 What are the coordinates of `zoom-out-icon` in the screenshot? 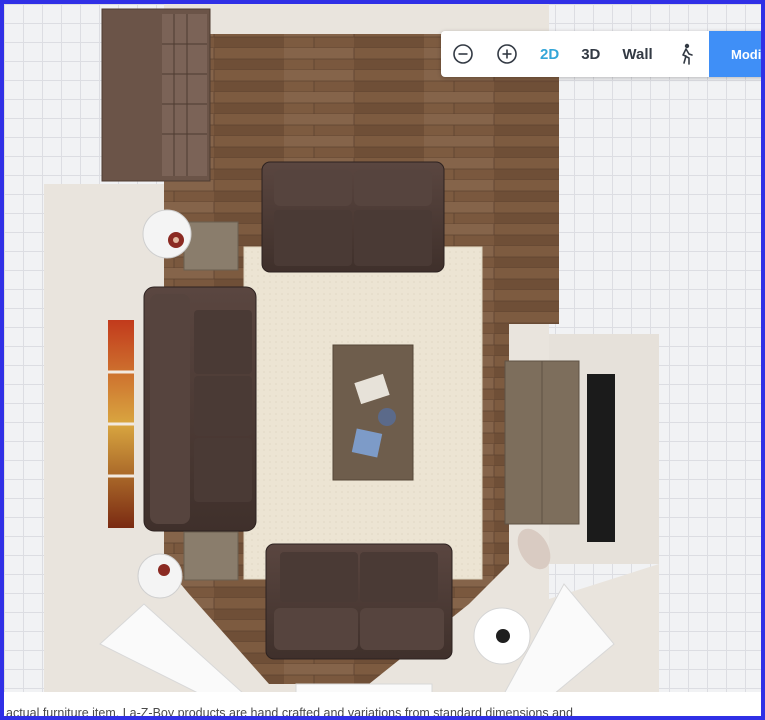 It's located at (463, 54).